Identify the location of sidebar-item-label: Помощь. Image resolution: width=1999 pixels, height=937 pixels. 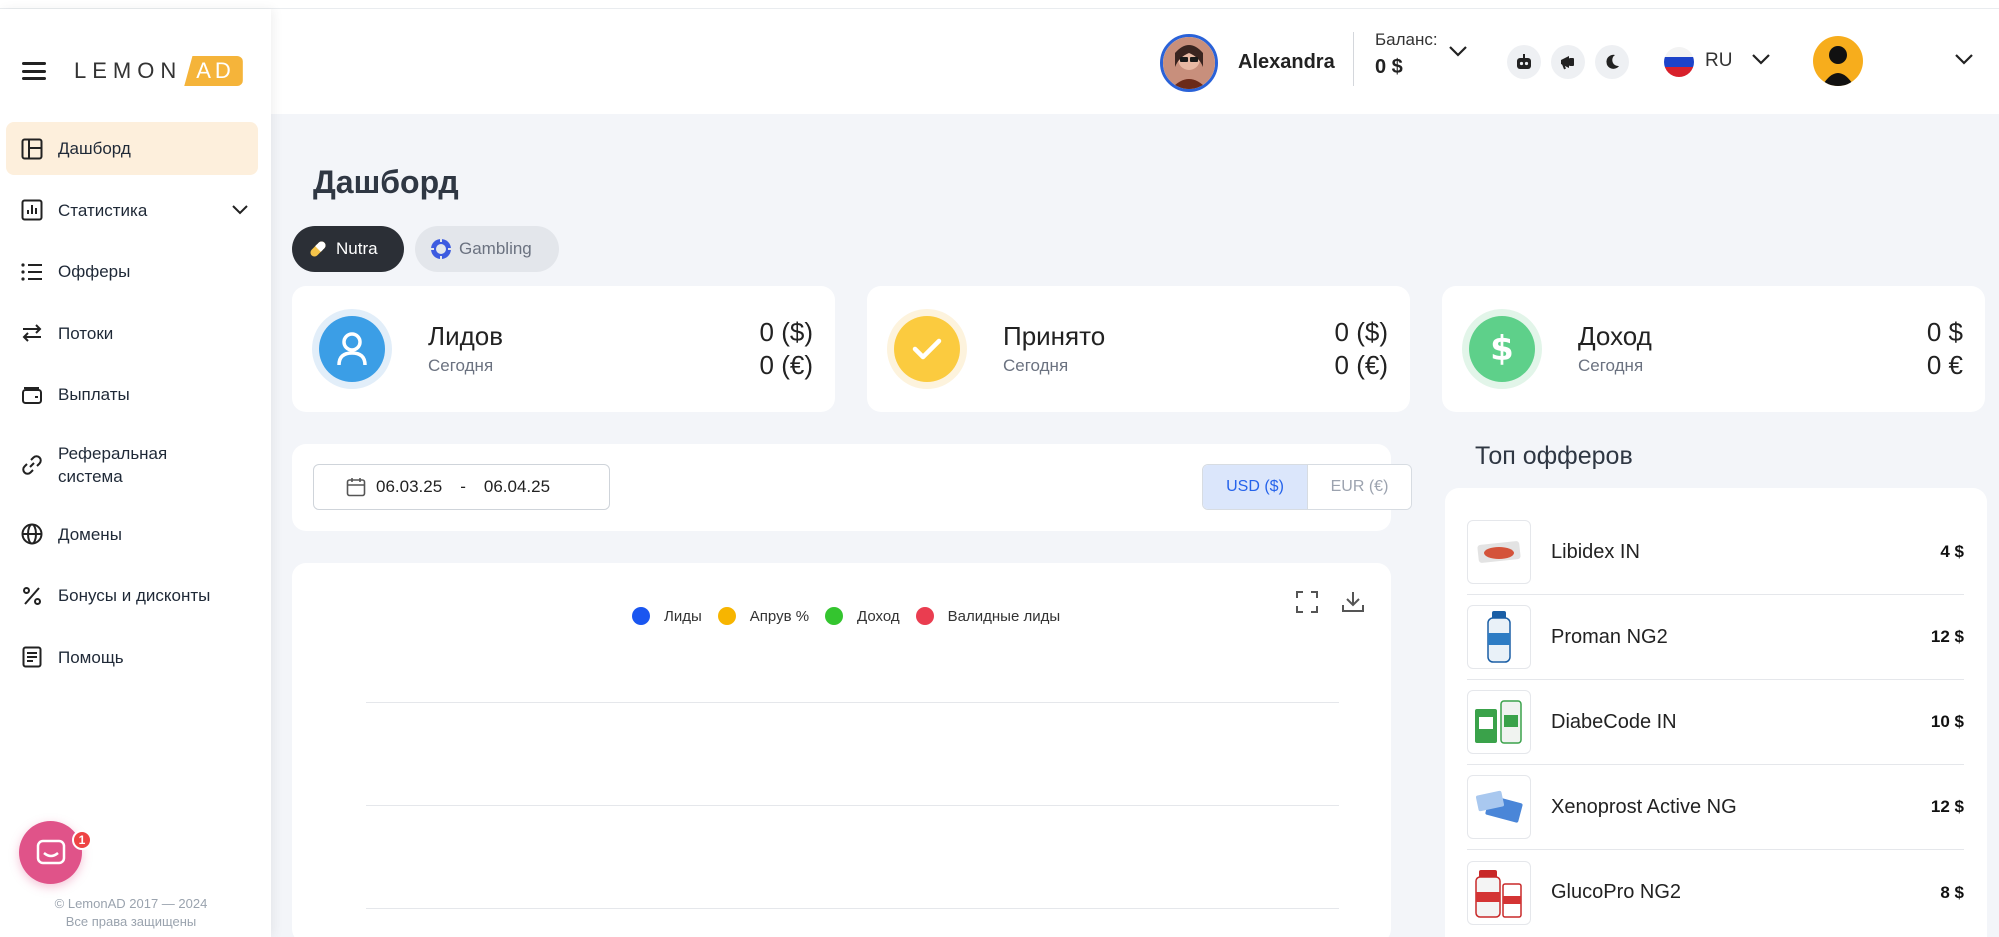
(91, 657).